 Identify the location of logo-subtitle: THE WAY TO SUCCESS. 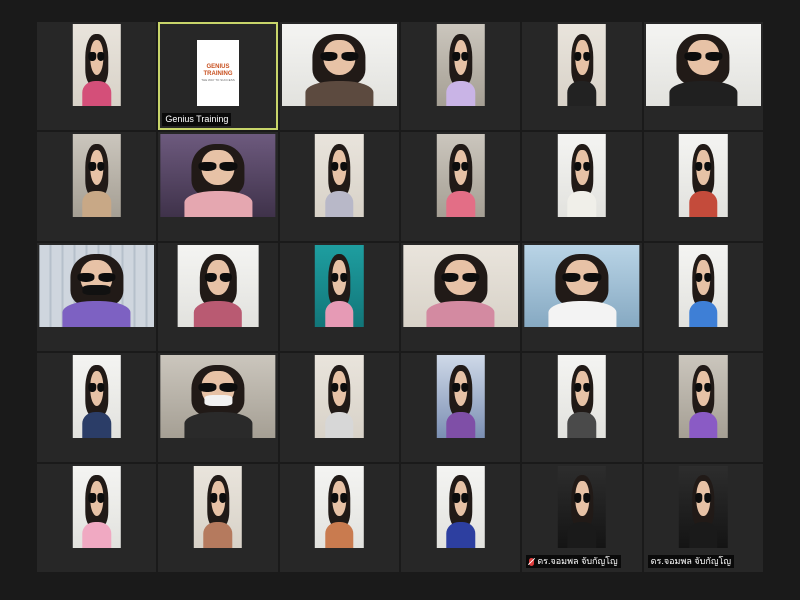
(218, 80).